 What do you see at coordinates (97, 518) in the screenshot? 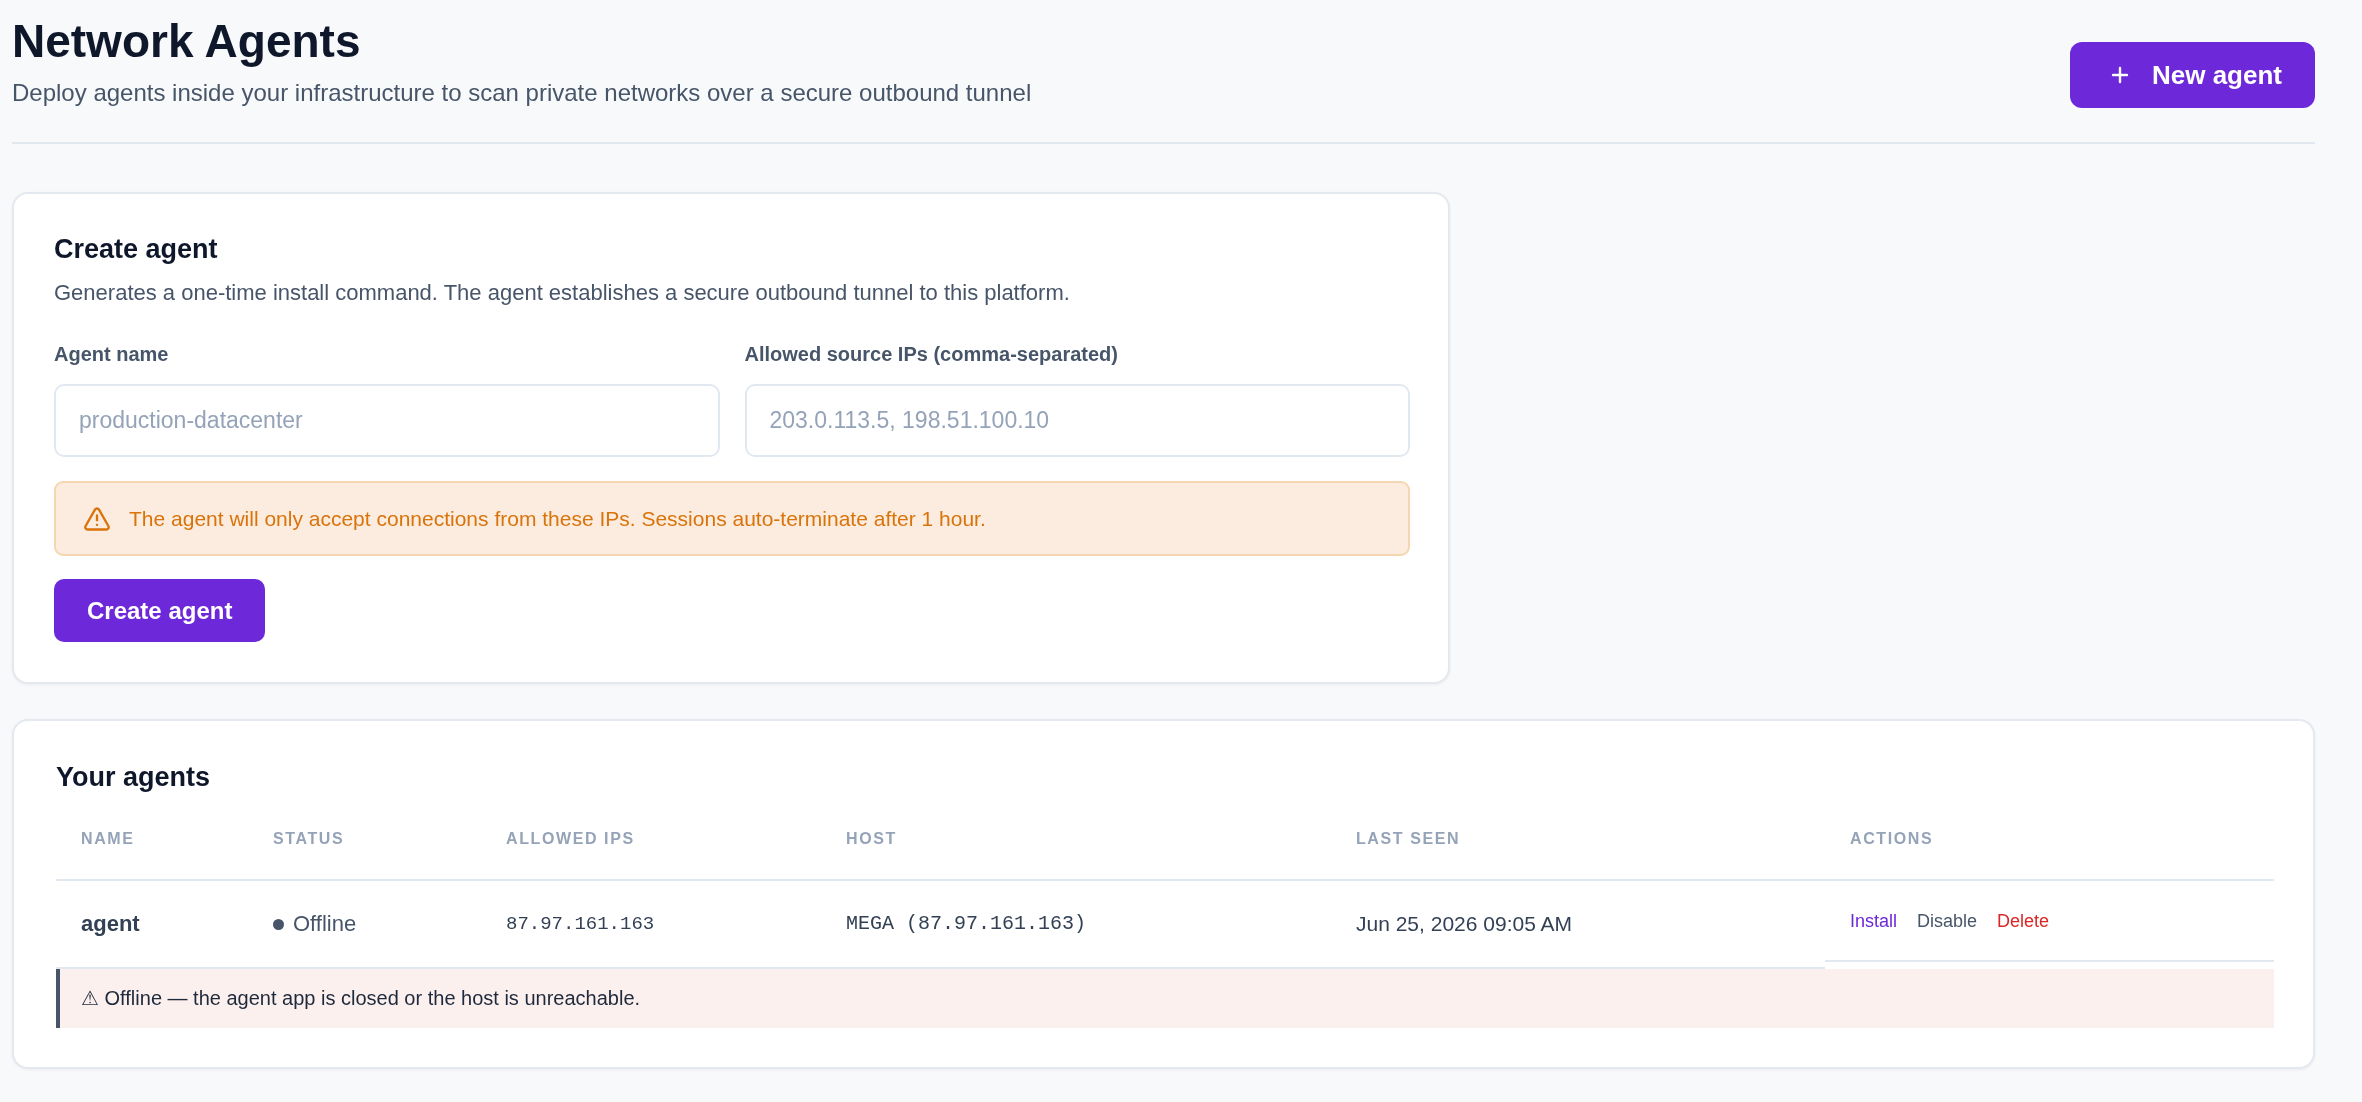
I see `warning-icon` at bounding box center [97, 518].